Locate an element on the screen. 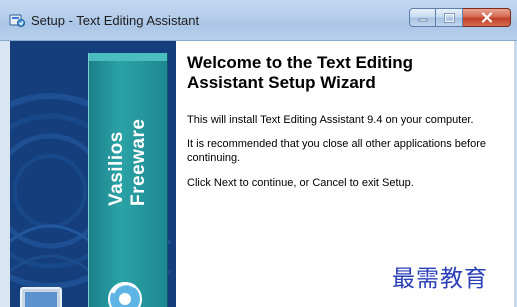  vendor-name: Vasilios Freeware is located at coordinates (128, 131).